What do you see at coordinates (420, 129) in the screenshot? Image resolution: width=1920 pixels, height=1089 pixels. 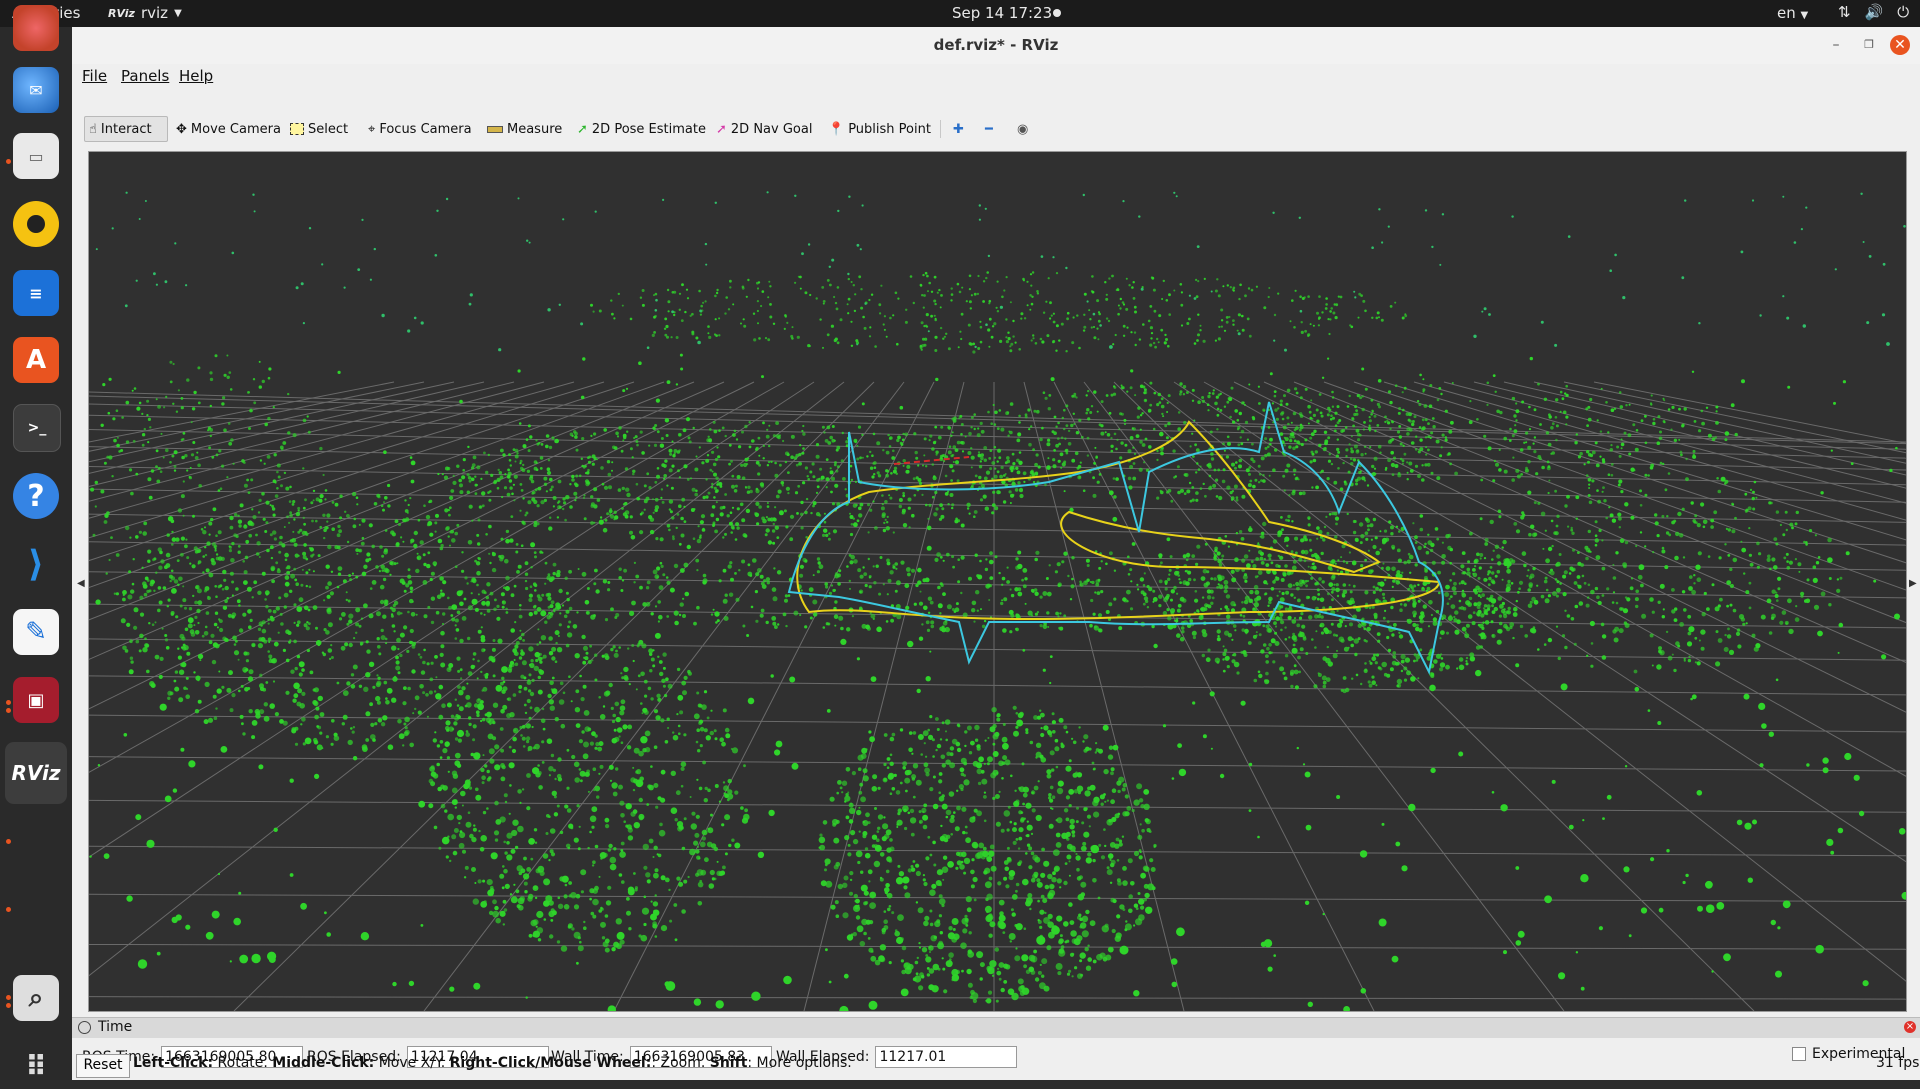 I see `focus-camera-tool: ⌖Focus Camera` at bounding box center [420, 129].